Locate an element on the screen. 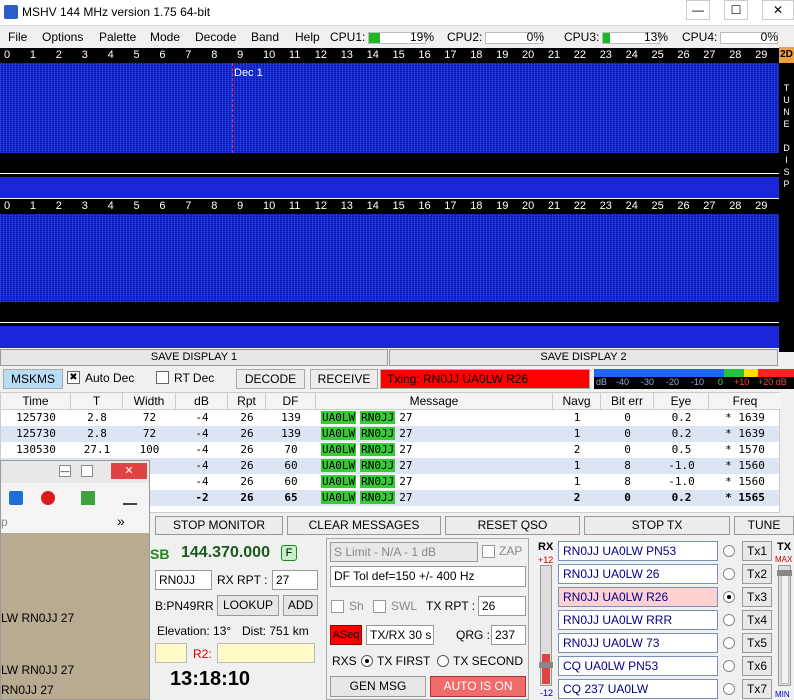  dx-call-input: RN0JJ is located at coordinates (183, 580).